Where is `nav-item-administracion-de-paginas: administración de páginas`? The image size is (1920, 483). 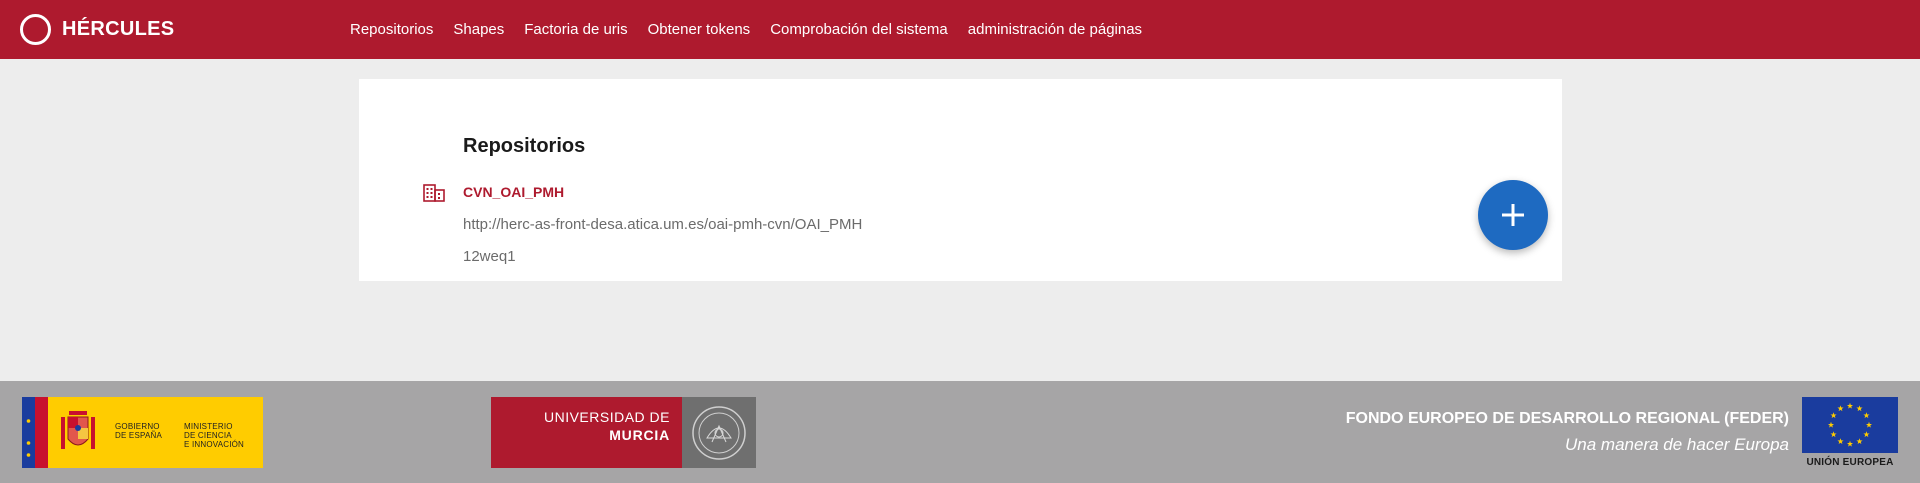 nav-item-administracion-de-paginas: administración de páginas is located at coordinates (1055, 29).